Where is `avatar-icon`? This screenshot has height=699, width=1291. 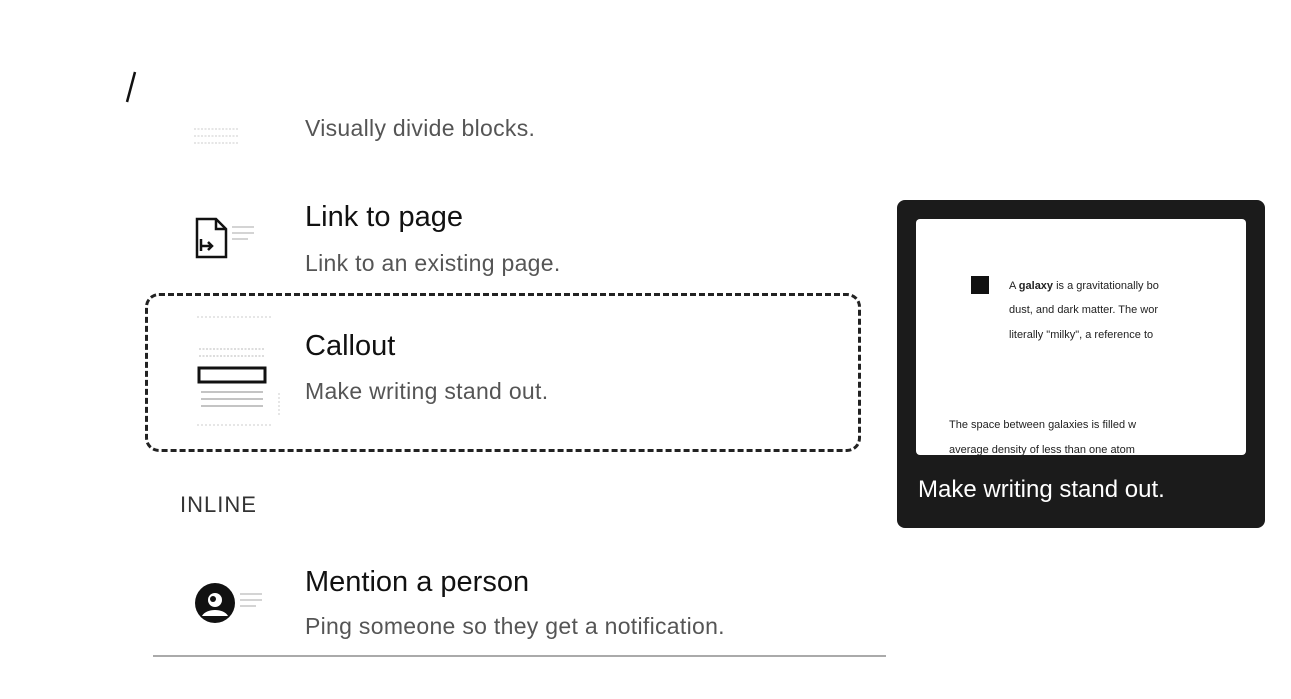
avatar-icon is located at coordinates (231, 607).